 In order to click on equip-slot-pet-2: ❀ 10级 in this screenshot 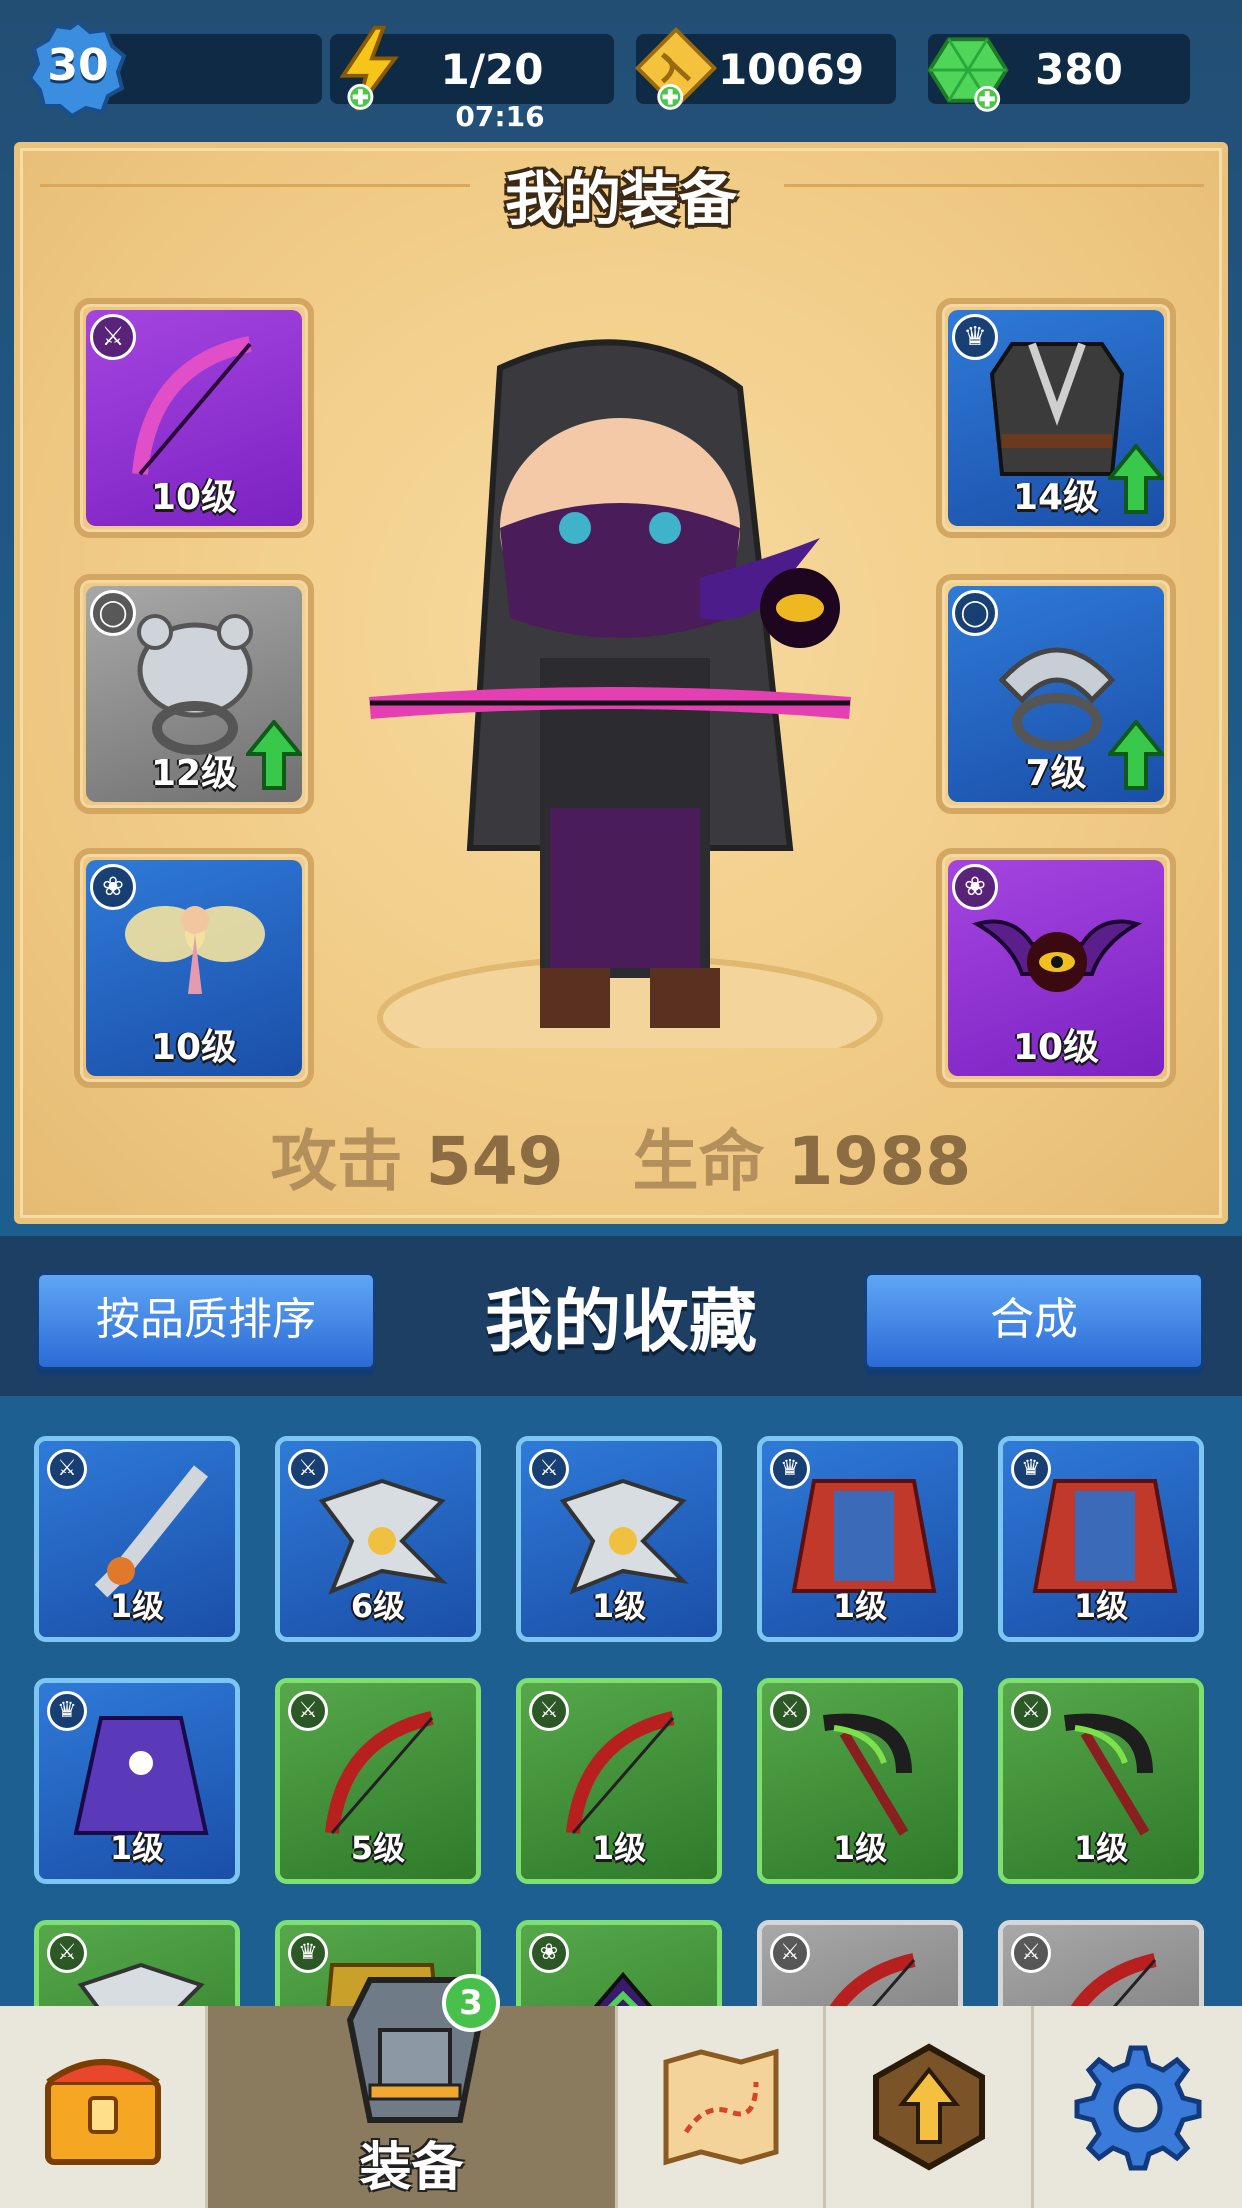, I will do `click(1056, 968)`.